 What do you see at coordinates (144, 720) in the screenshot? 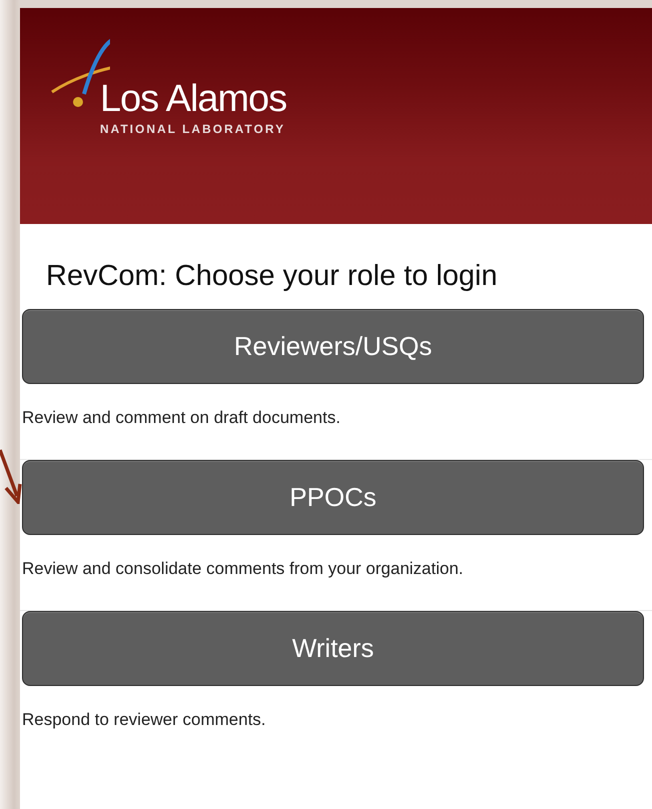
I see `role-description: Respond to reviewer comments.` at bounding box center [144, 720].